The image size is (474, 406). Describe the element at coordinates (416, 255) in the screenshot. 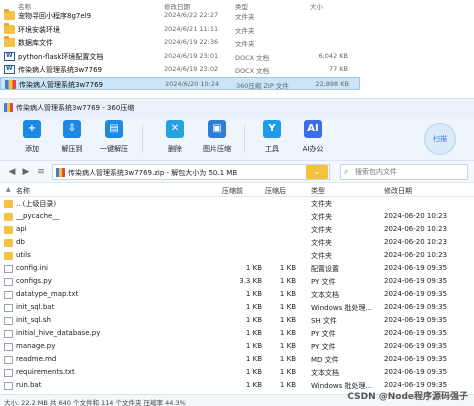

I see `file-modified: 2024-06-20 10:23` at that location.